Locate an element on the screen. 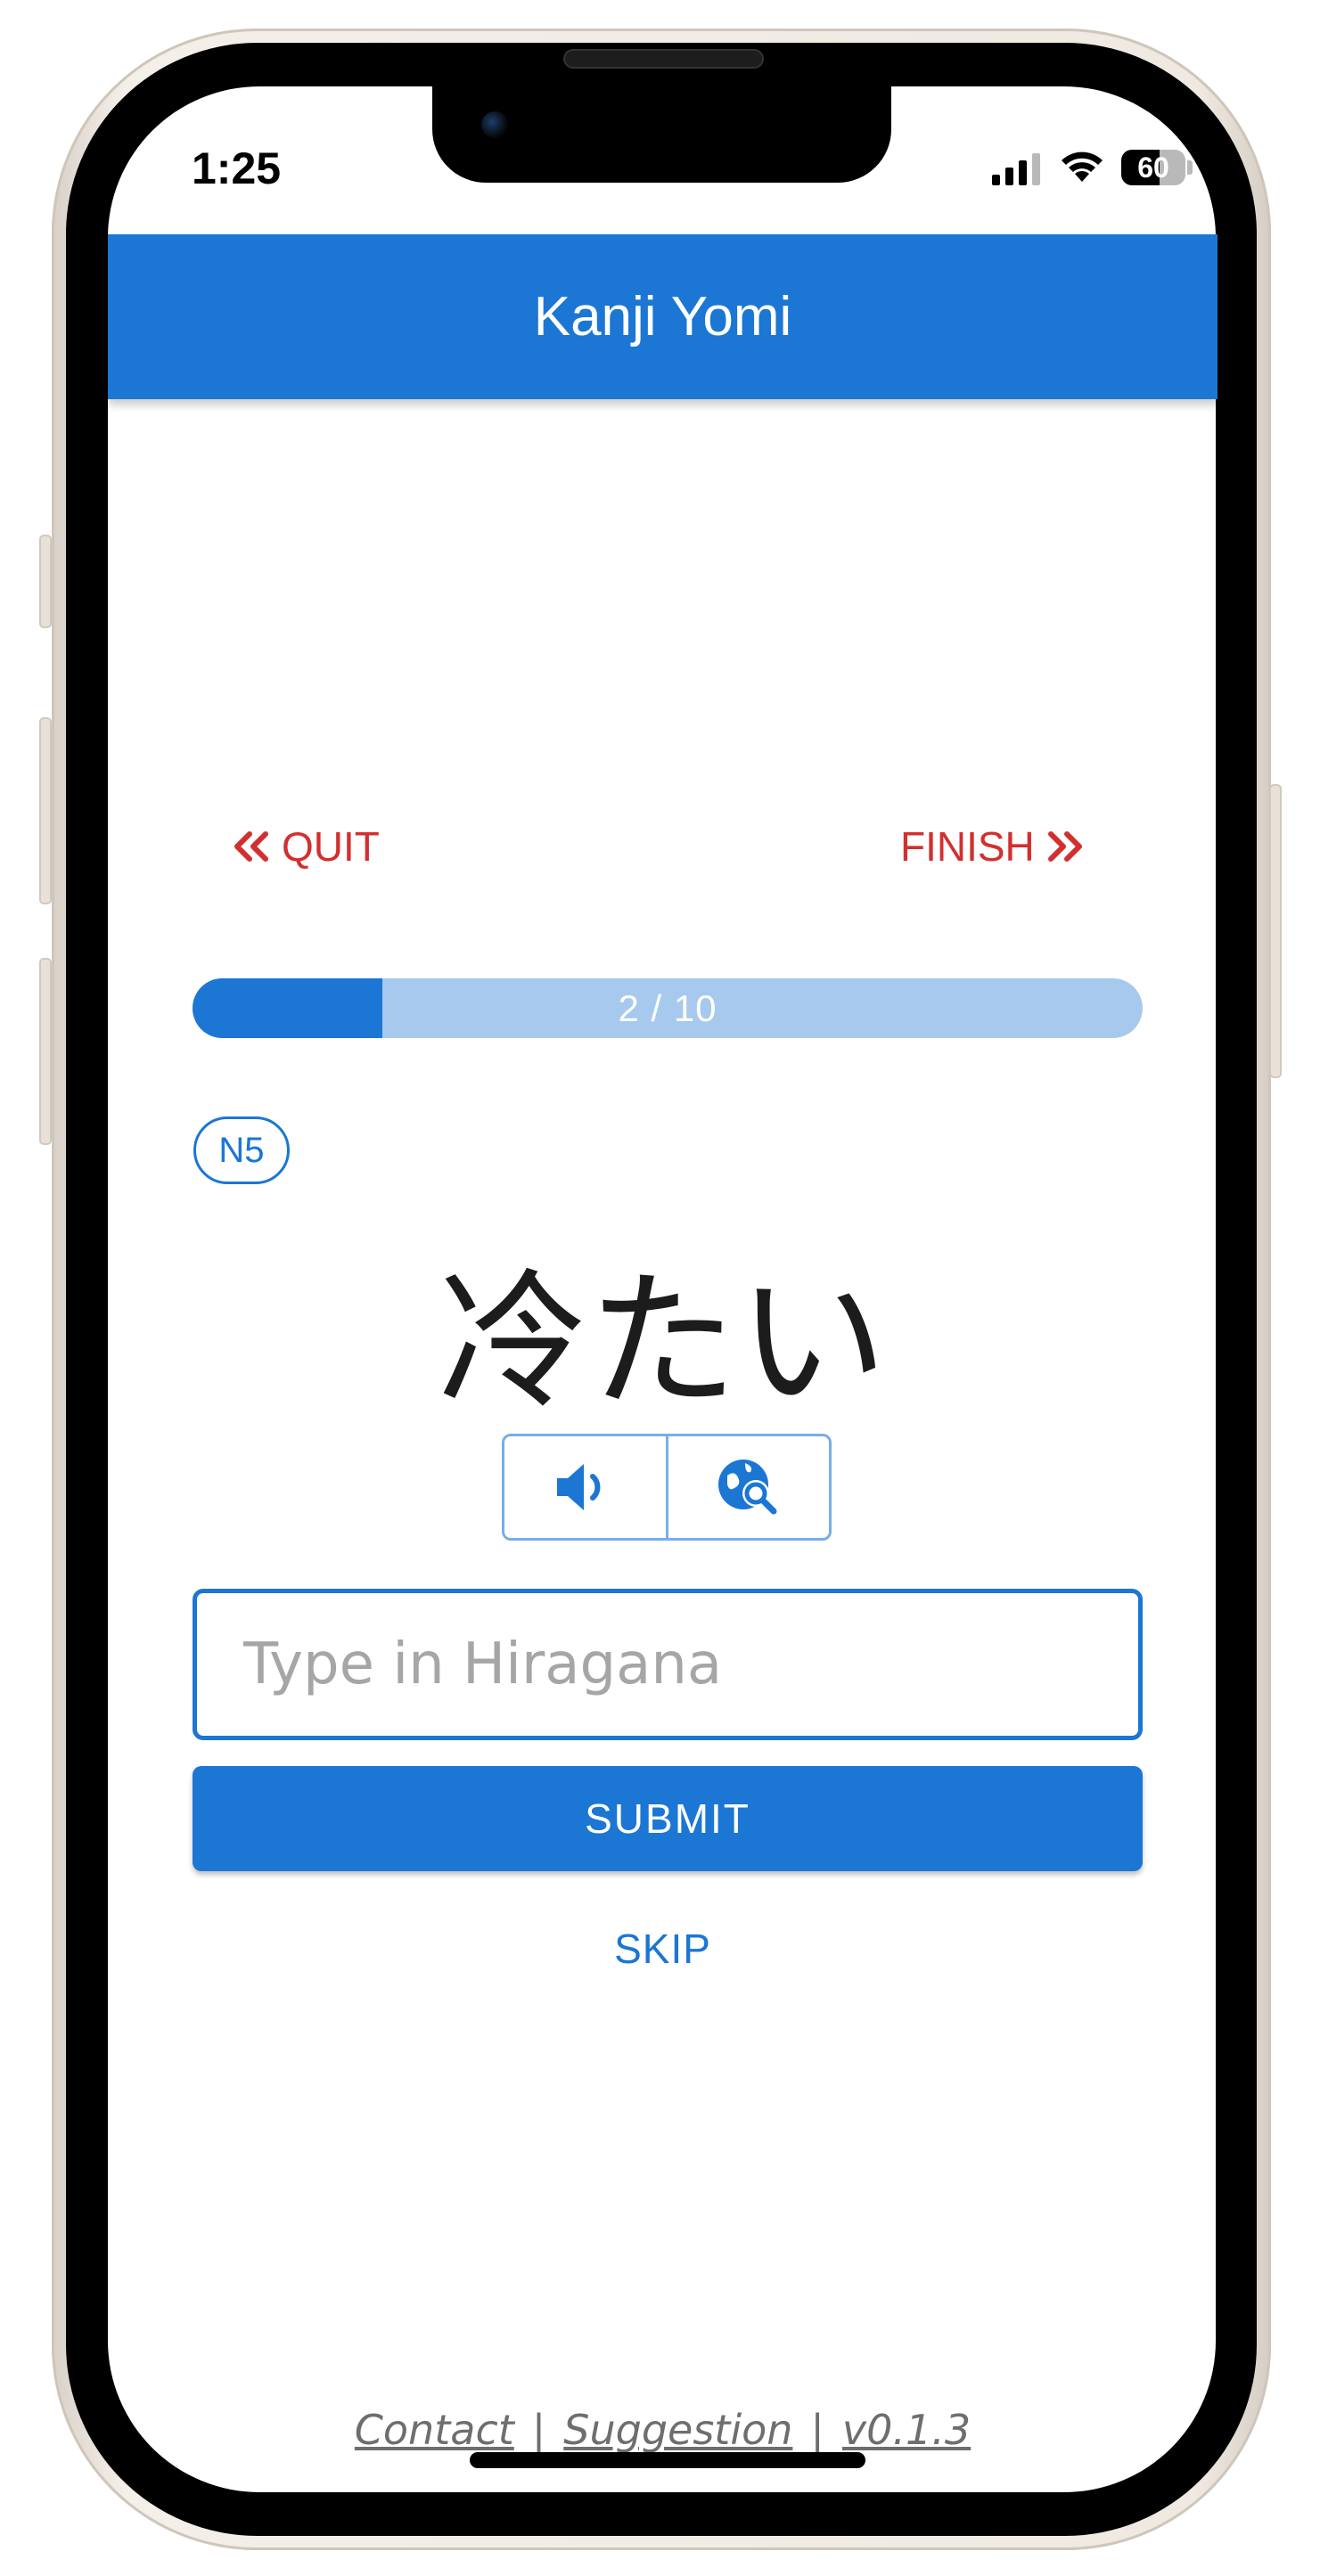 The height and width of the screenshot is (2576, 1320). app-title: Kanji Yomi is located at coordinates (662, 317).